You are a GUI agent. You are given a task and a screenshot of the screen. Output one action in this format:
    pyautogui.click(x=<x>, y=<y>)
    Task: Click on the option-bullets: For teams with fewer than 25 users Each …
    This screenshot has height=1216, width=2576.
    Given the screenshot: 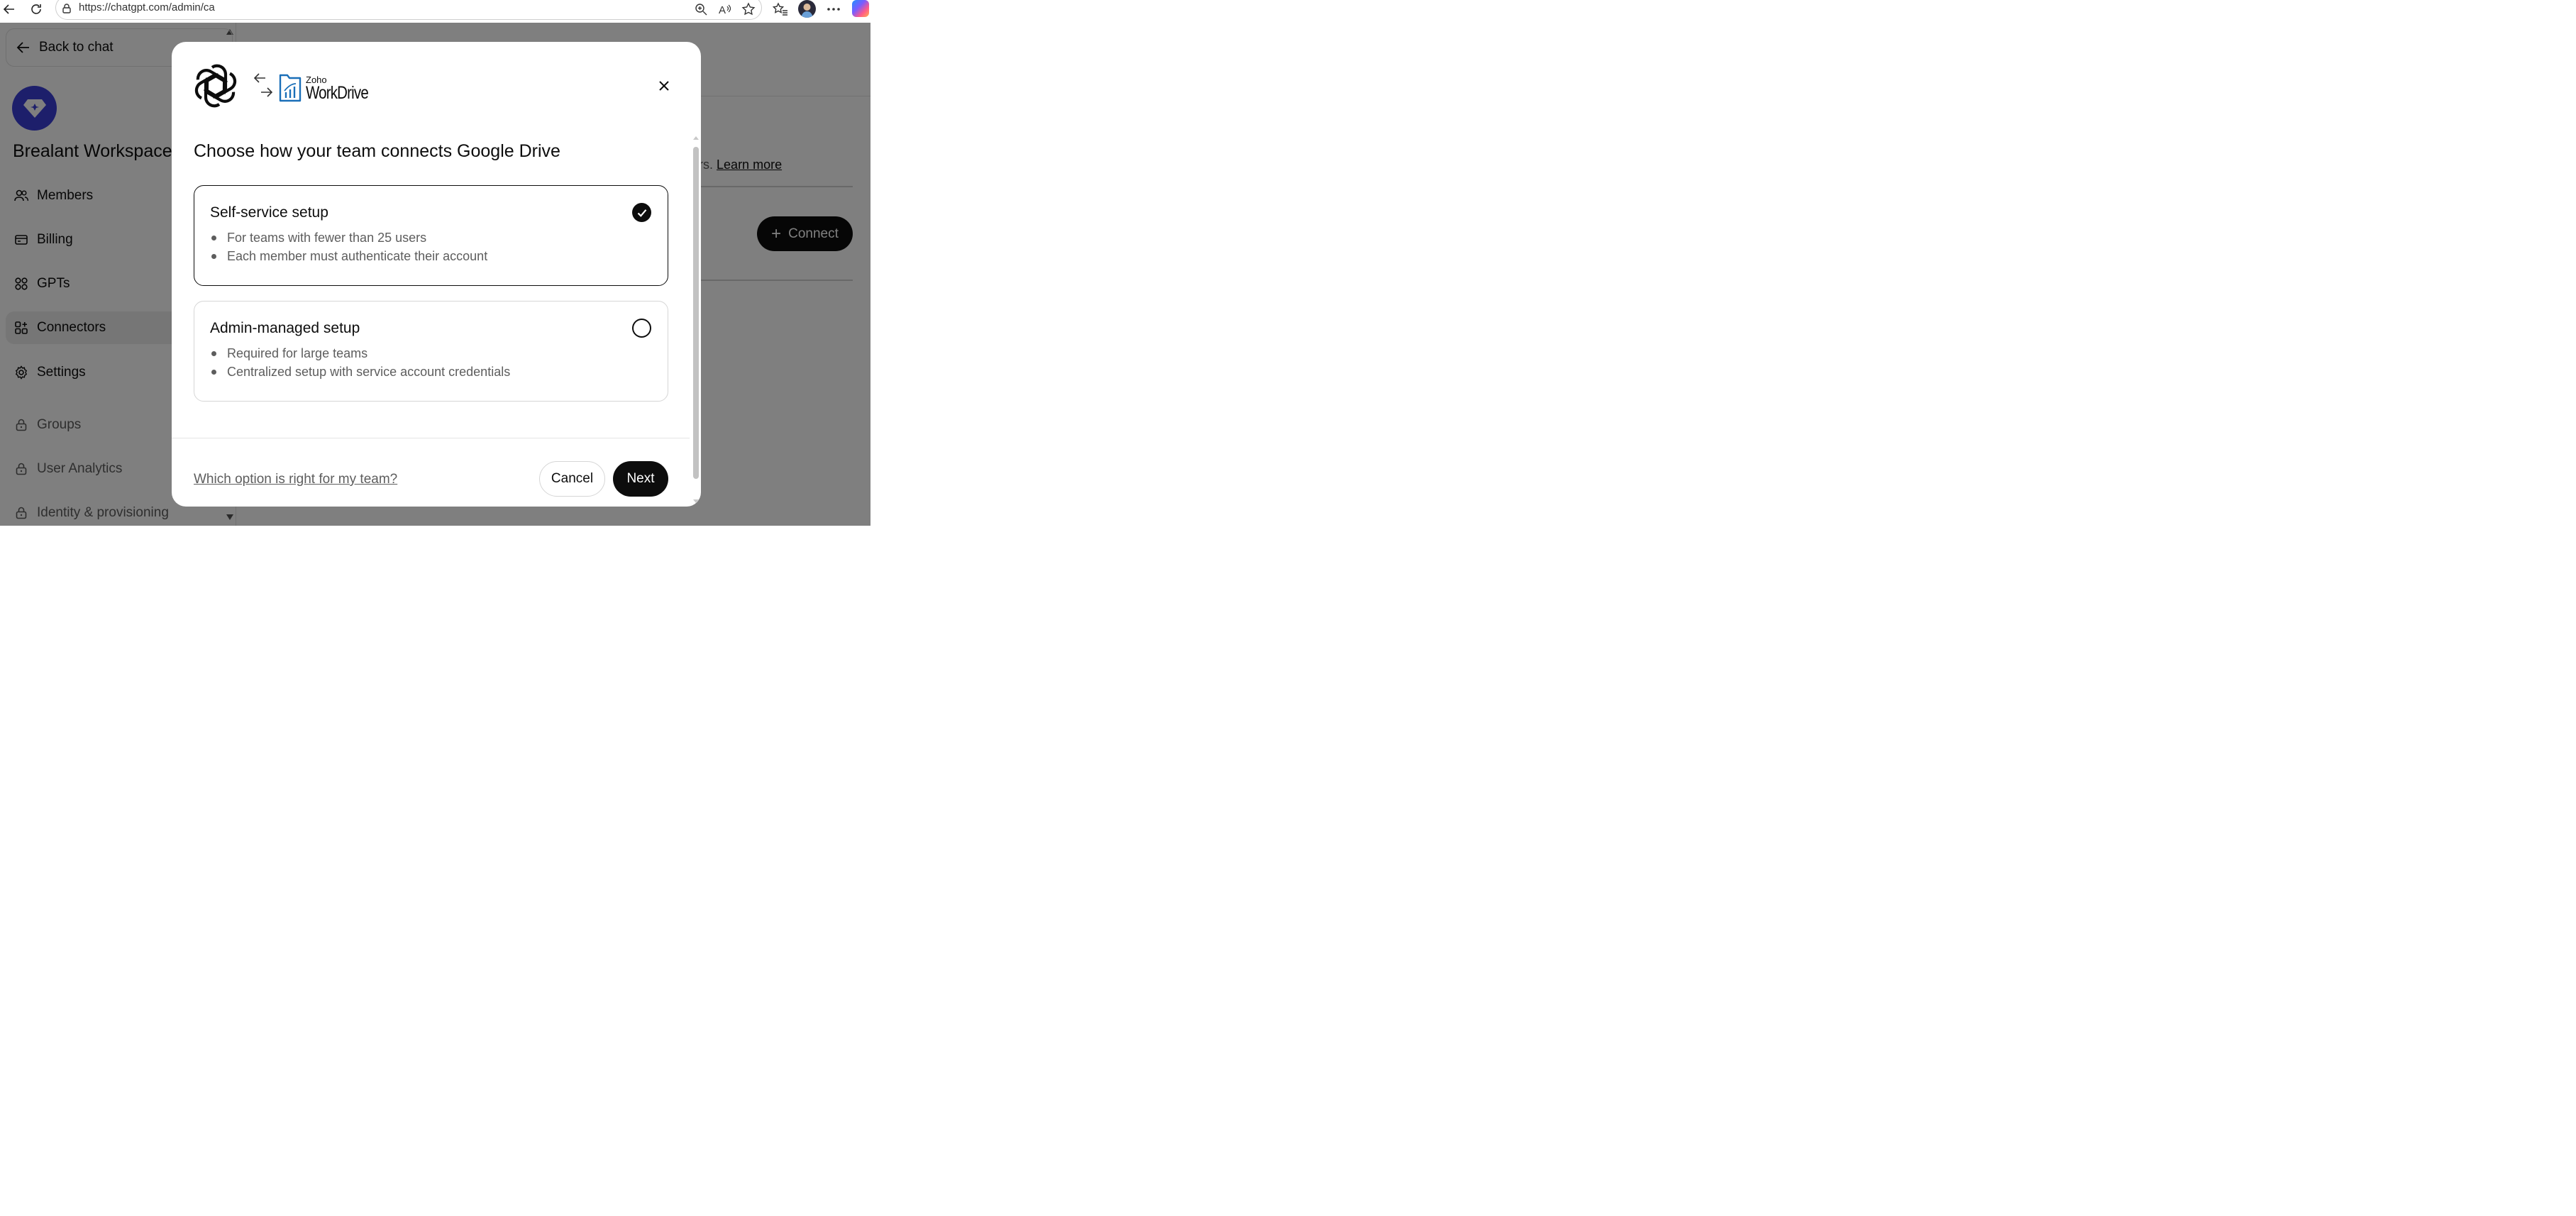 What is the action you would take?
    pyautogui.click(x=349, y=247)
    